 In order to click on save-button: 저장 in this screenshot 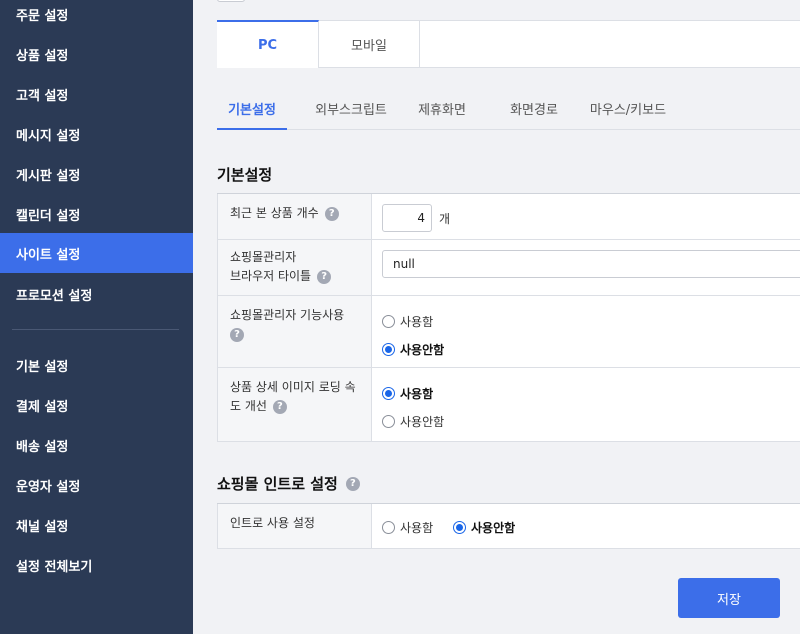, I will do `click(729, 598)`.